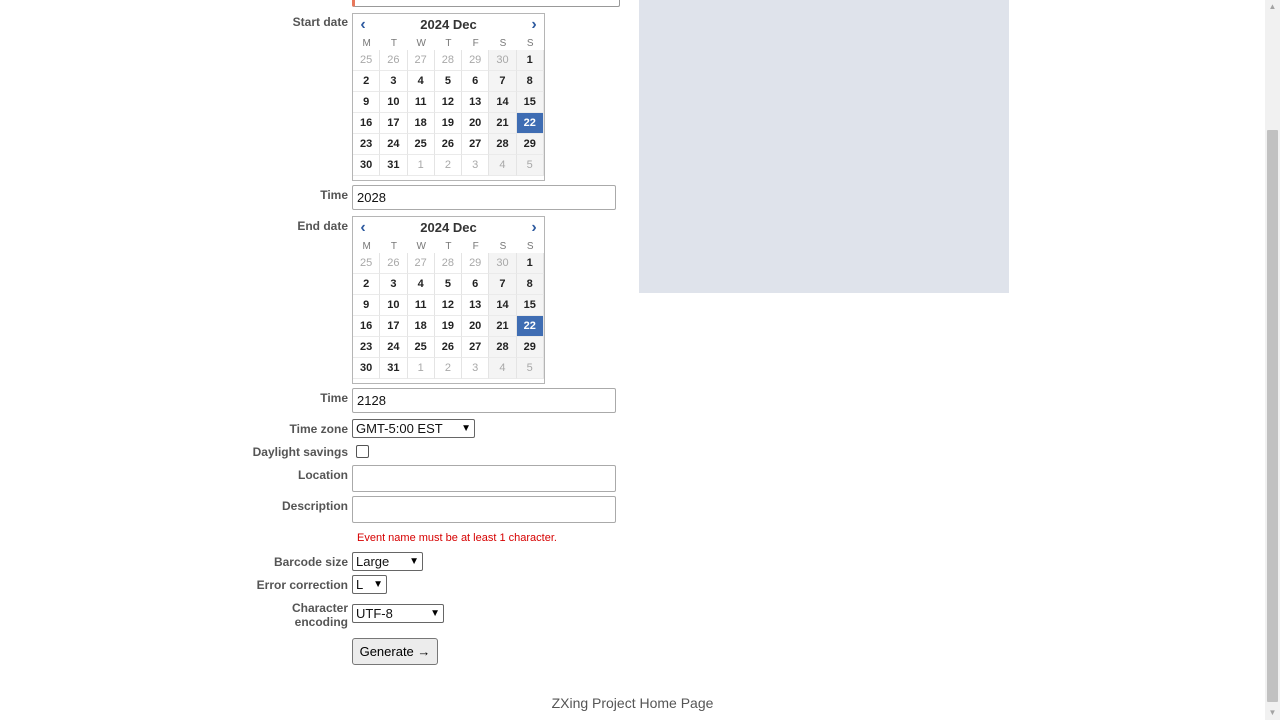  I want to click on event-name-input, so click(486, 3).